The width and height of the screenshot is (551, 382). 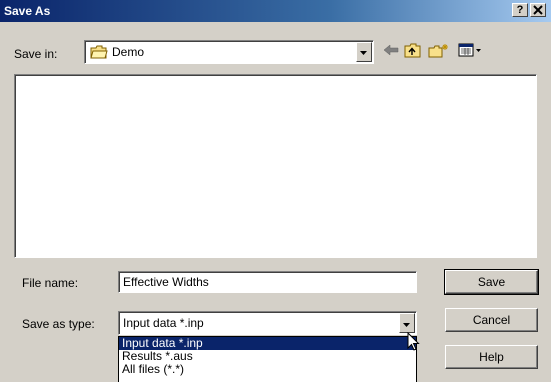 What do you see at coordinates (128, 52) in the screenshot?
I see `save-in-value: Demo` at bounding box center [128, 52].